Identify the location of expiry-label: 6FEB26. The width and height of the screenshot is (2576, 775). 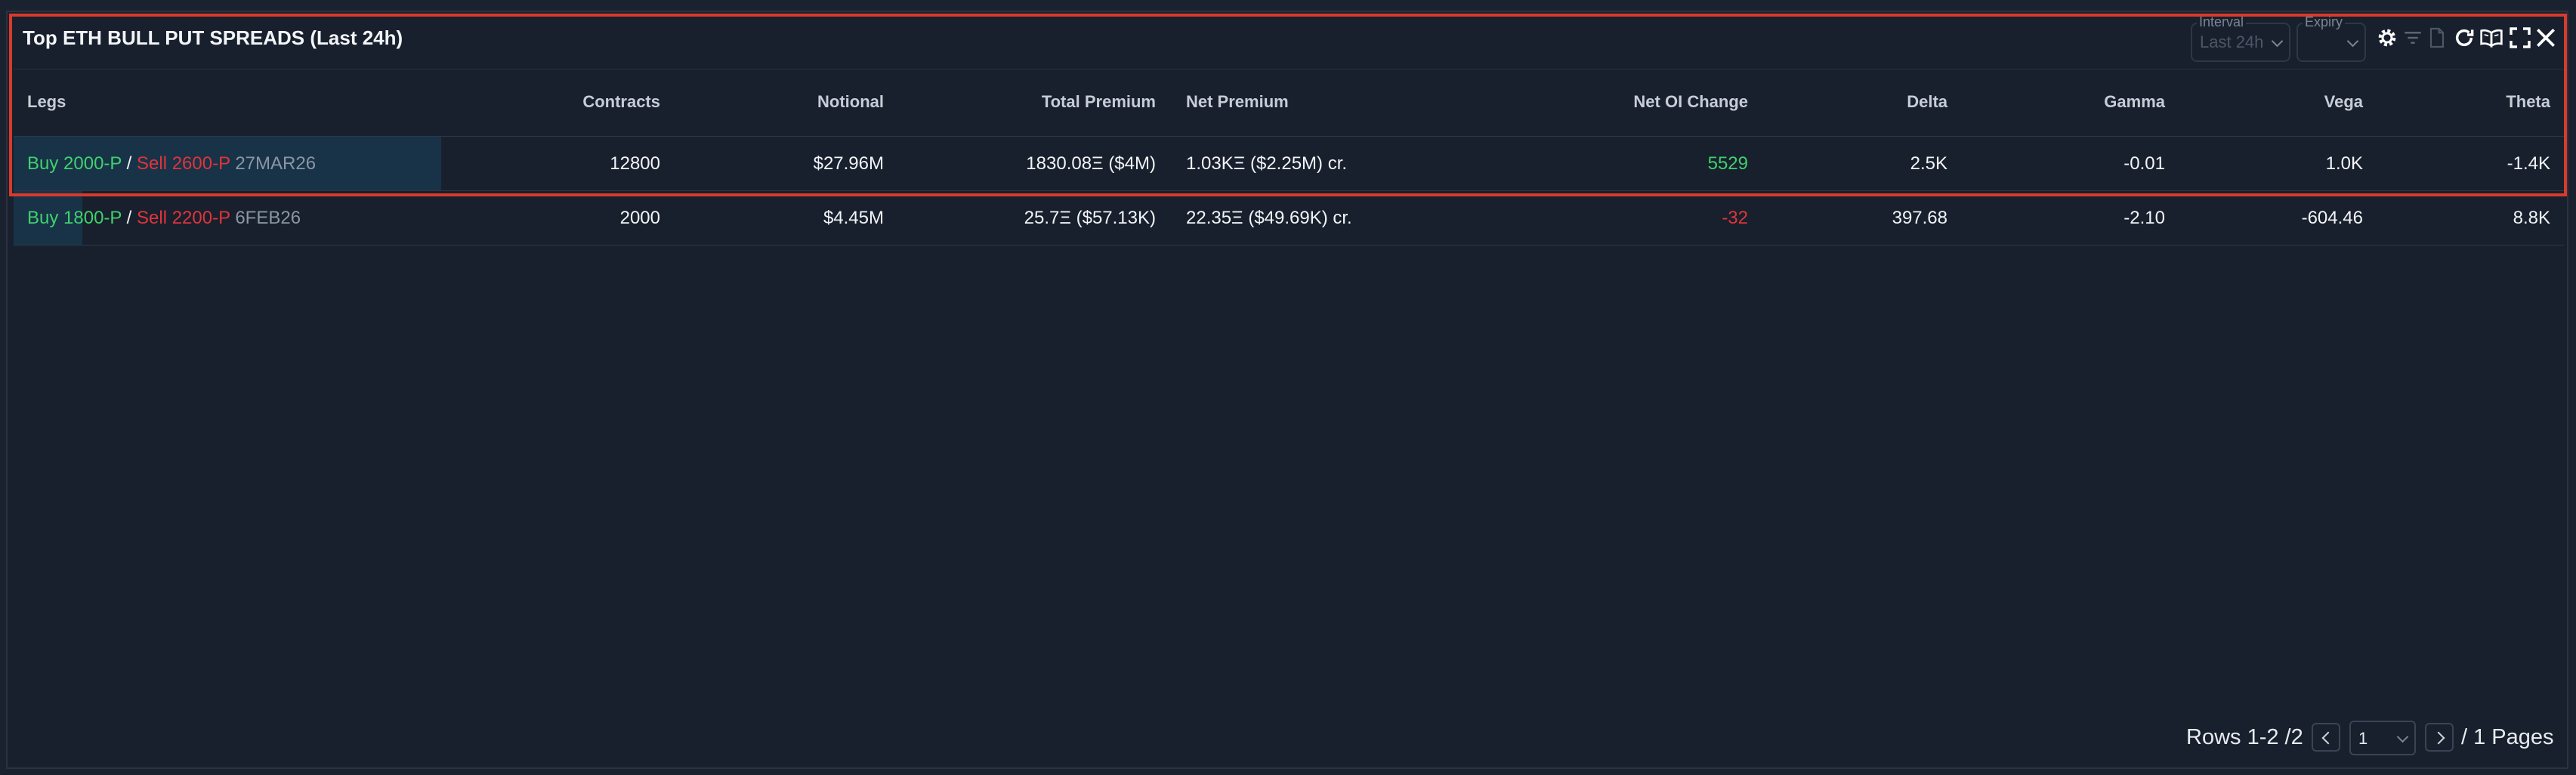
(268, 218).